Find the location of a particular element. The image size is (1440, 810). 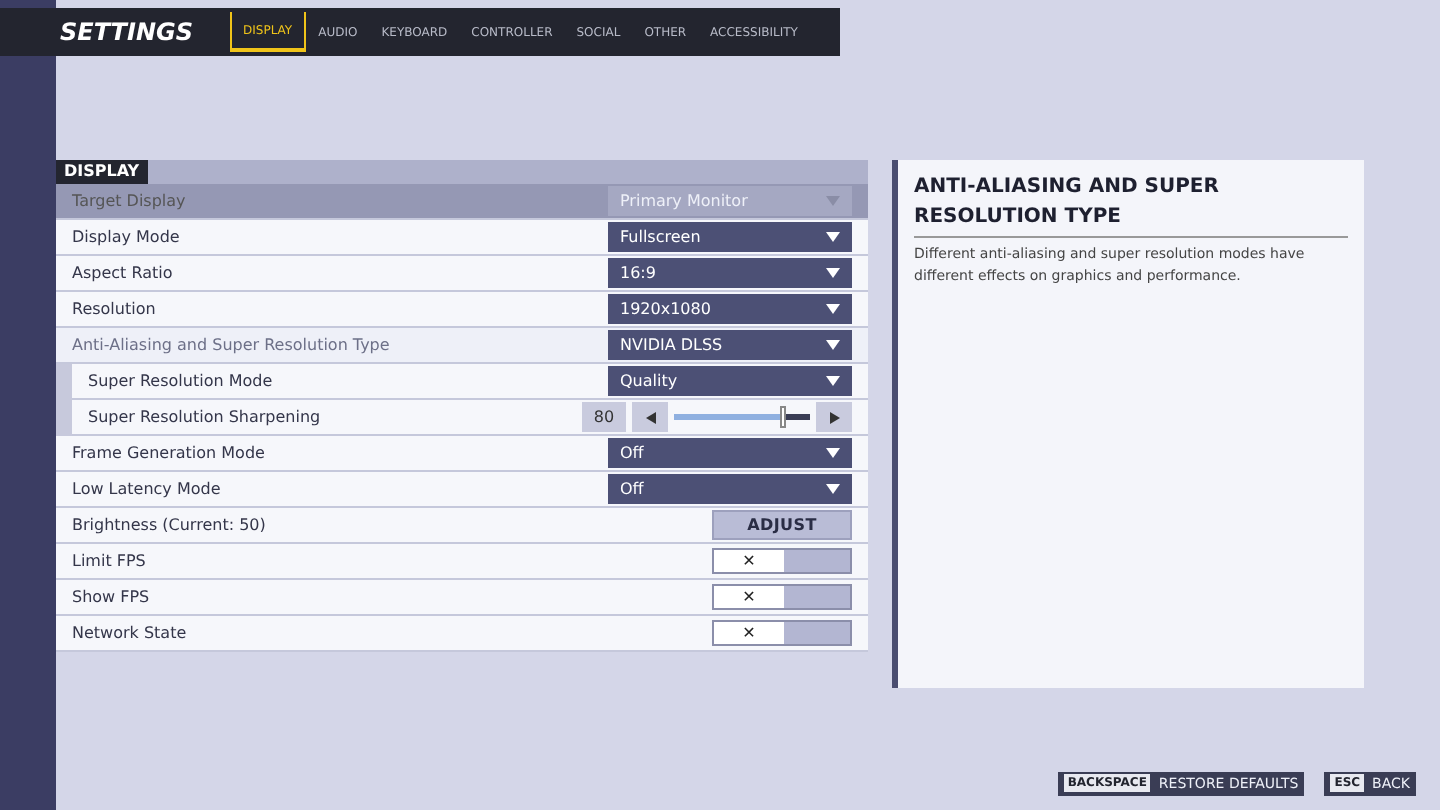

decrease-button is located at coordinates (650, 417).